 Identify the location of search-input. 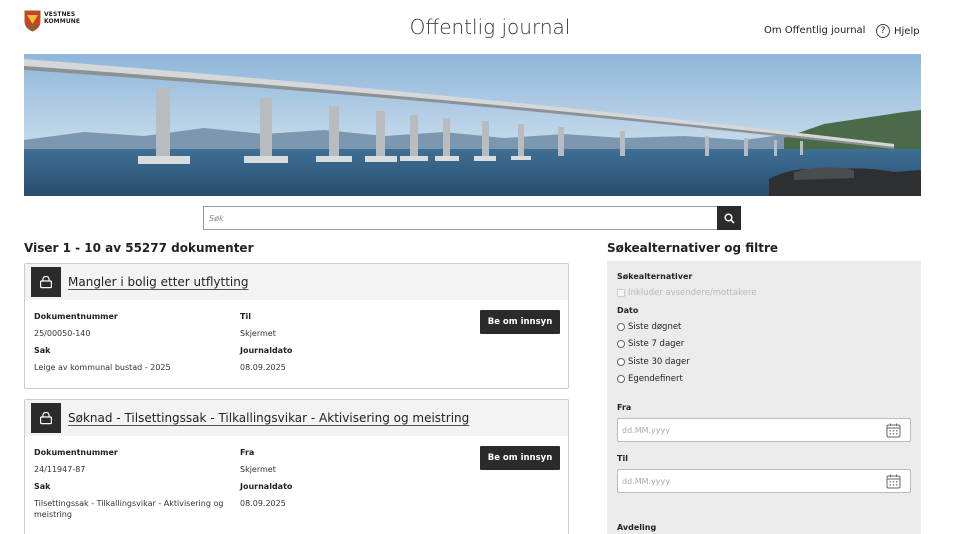
(460, 218).